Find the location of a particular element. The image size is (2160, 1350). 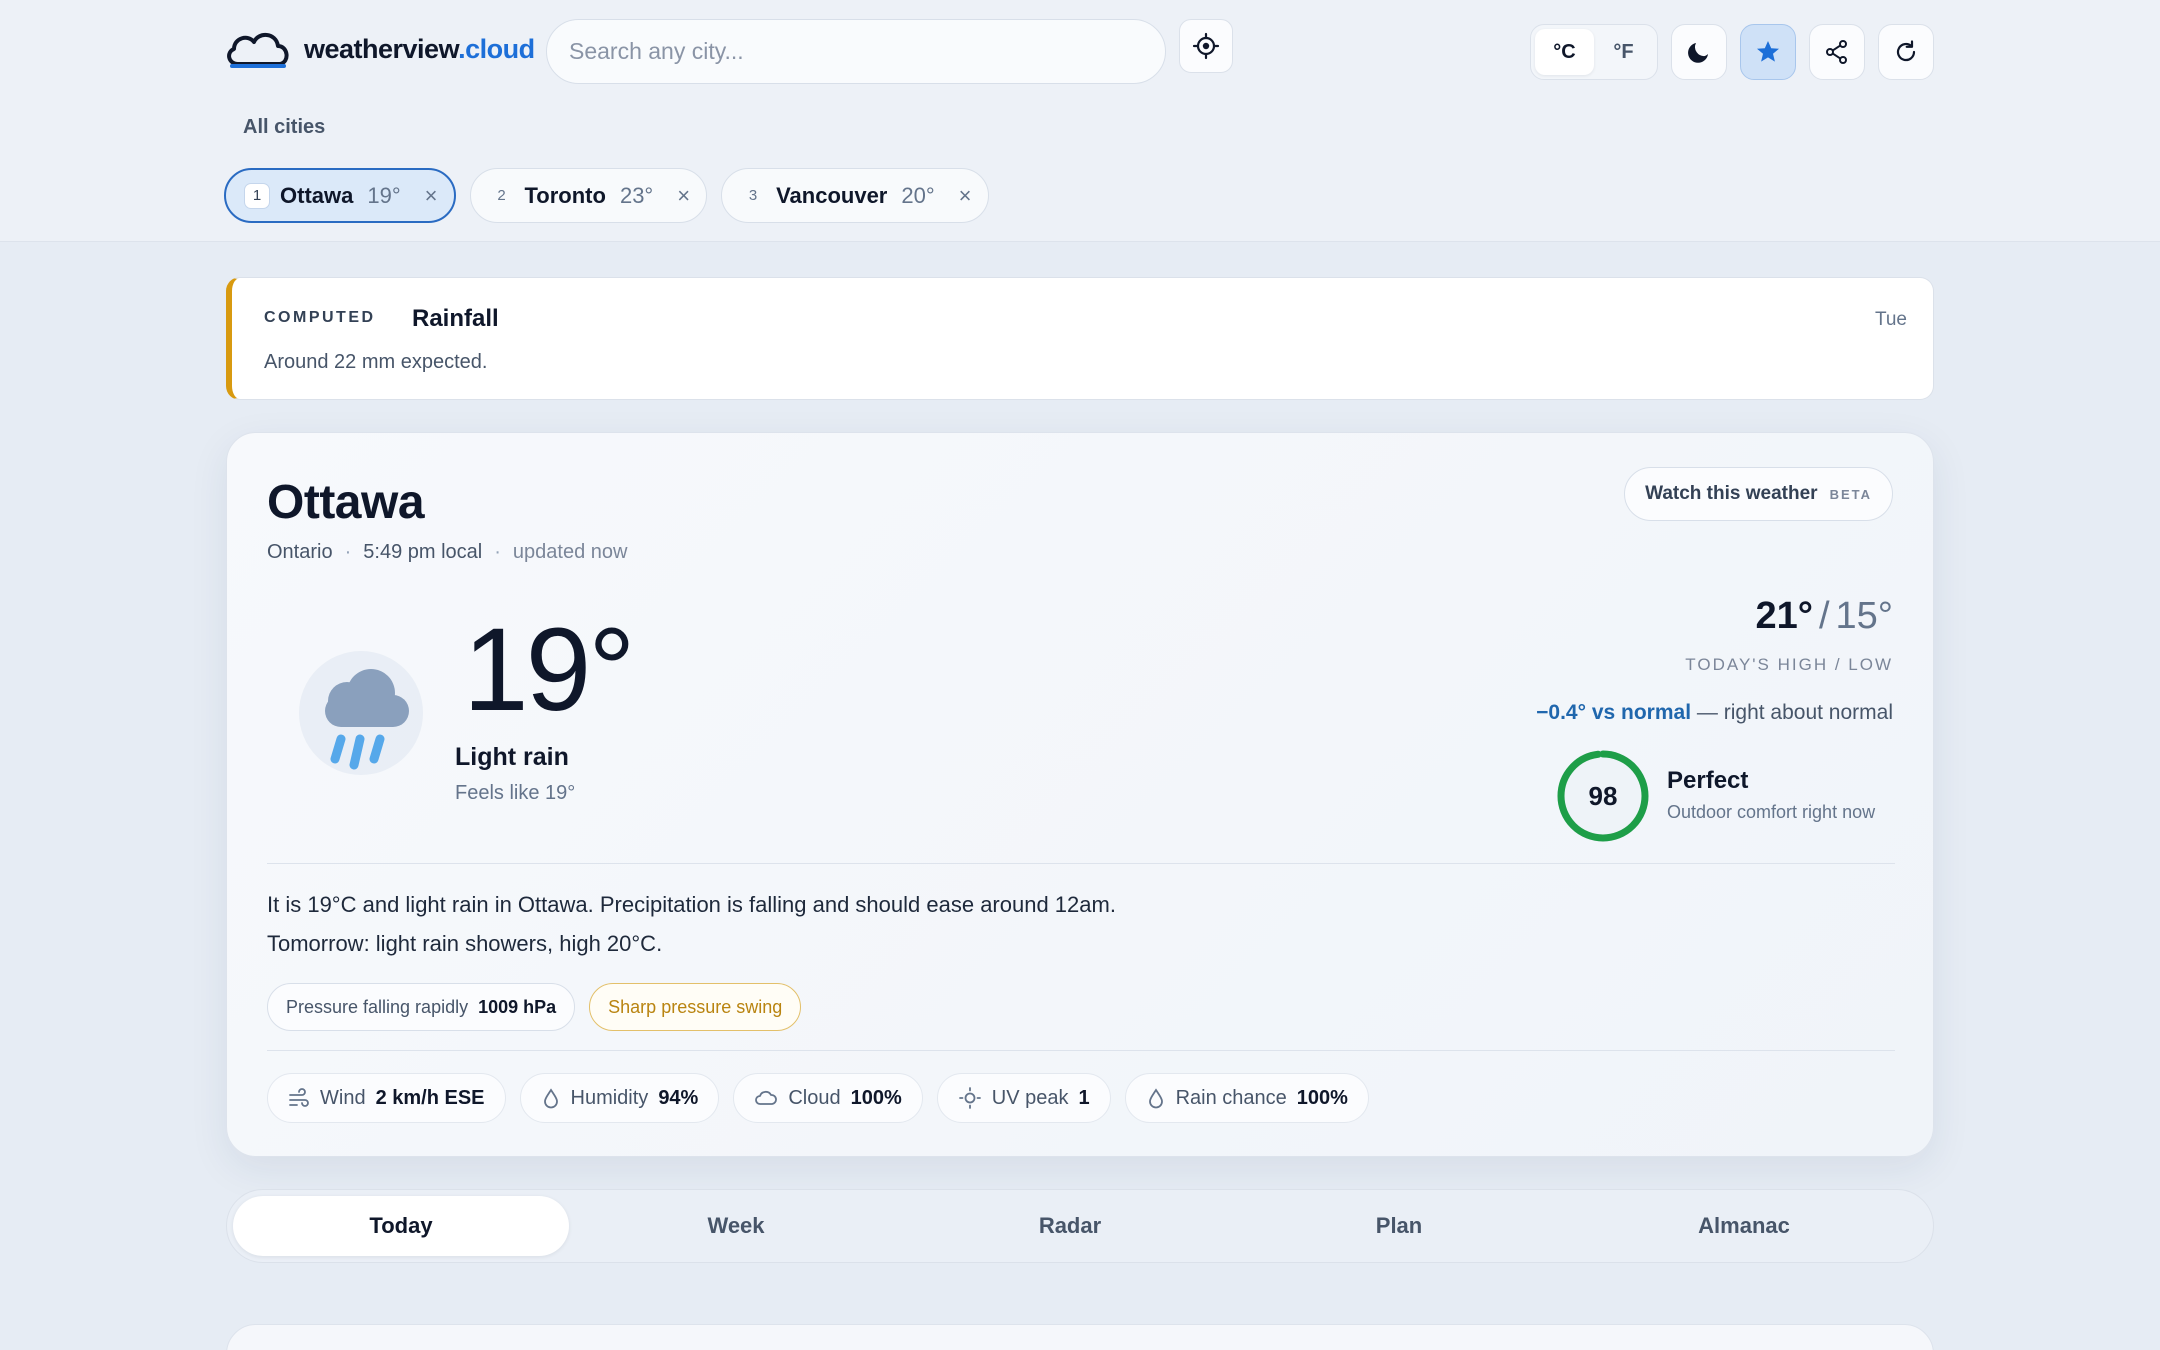

tab-almanac: Almanac is located at coordinates (1744, 1226).